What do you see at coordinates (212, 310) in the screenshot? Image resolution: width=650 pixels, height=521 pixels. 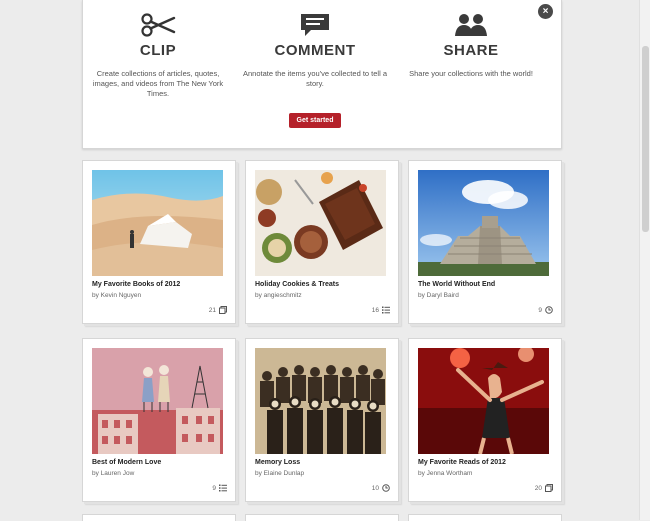 I see `item-count: 21` at bounding box center [212, 310].